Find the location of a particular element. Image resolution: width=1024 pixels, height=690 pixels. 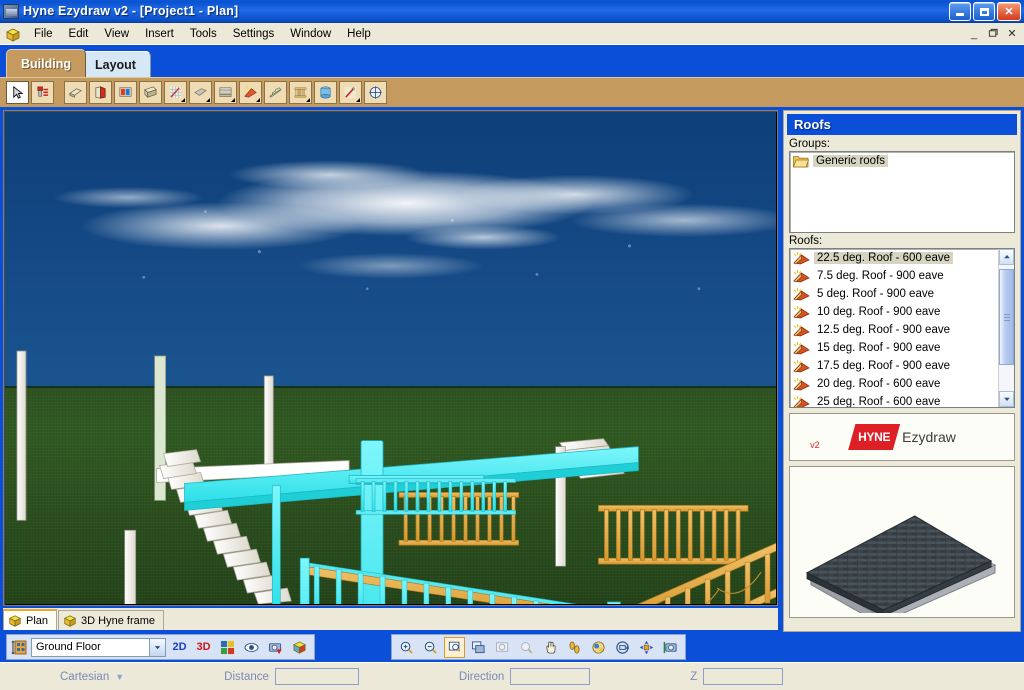

decking-tool is located at coordinates (225, 92).